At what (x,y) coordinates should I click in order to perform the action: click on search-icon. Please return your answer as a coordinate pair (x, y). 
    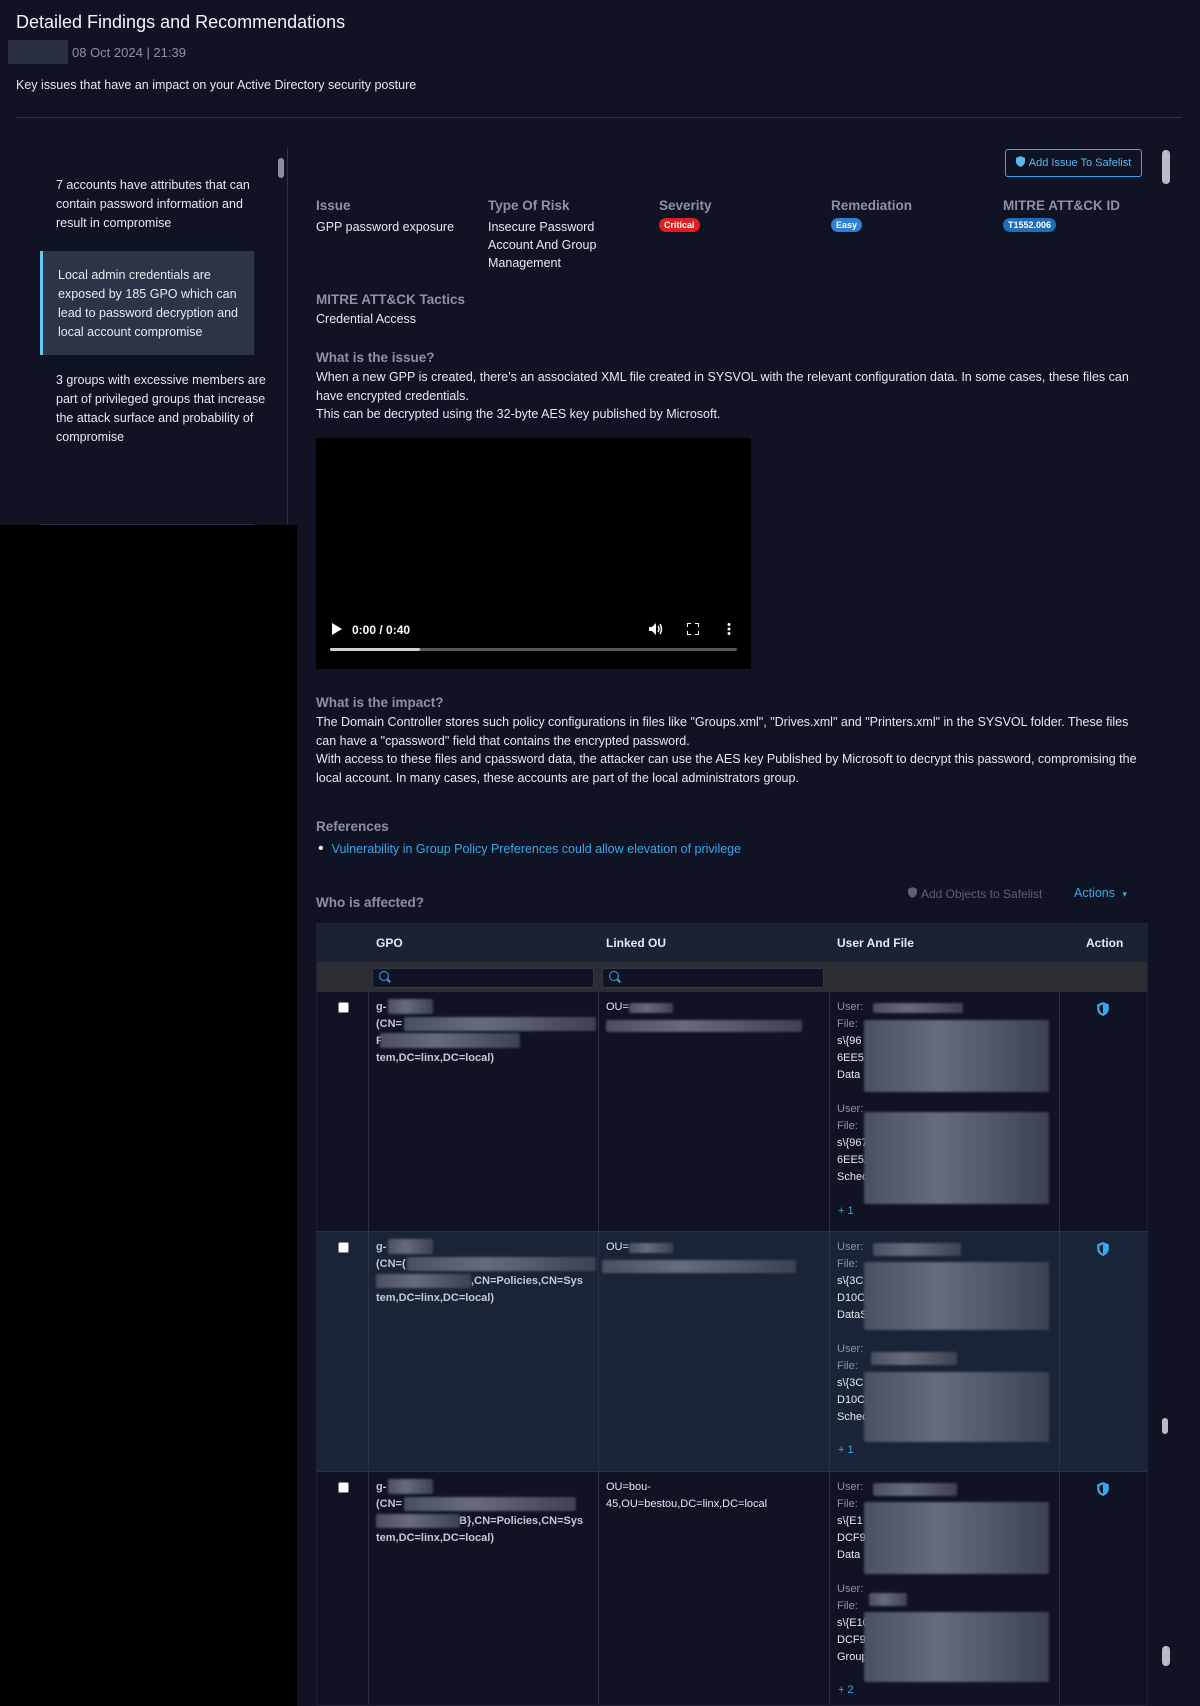
    Looking at the image, I should click on (614, 976).